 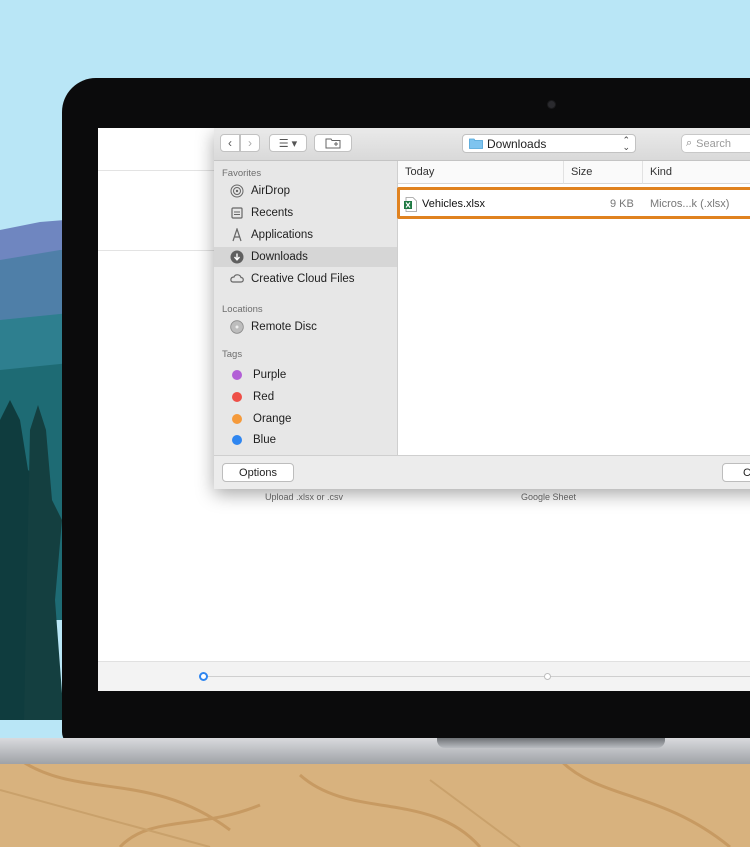 I want to click on sidebar-tag-red: Red, so click(x=305, y=397).